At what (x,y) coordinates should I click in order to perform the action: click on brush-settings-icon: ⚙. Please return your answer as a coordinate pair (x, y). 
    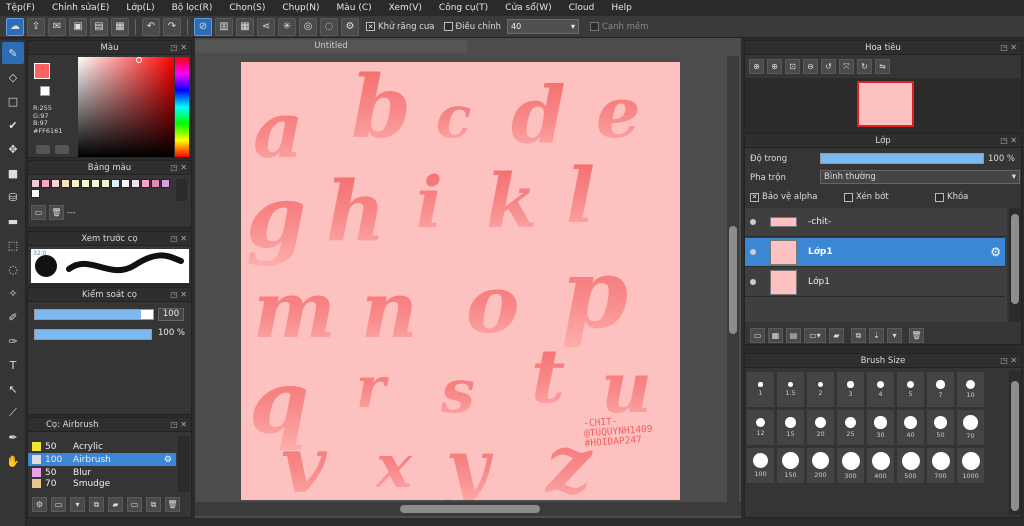
    Looking at the image, I should click on (39, 504).